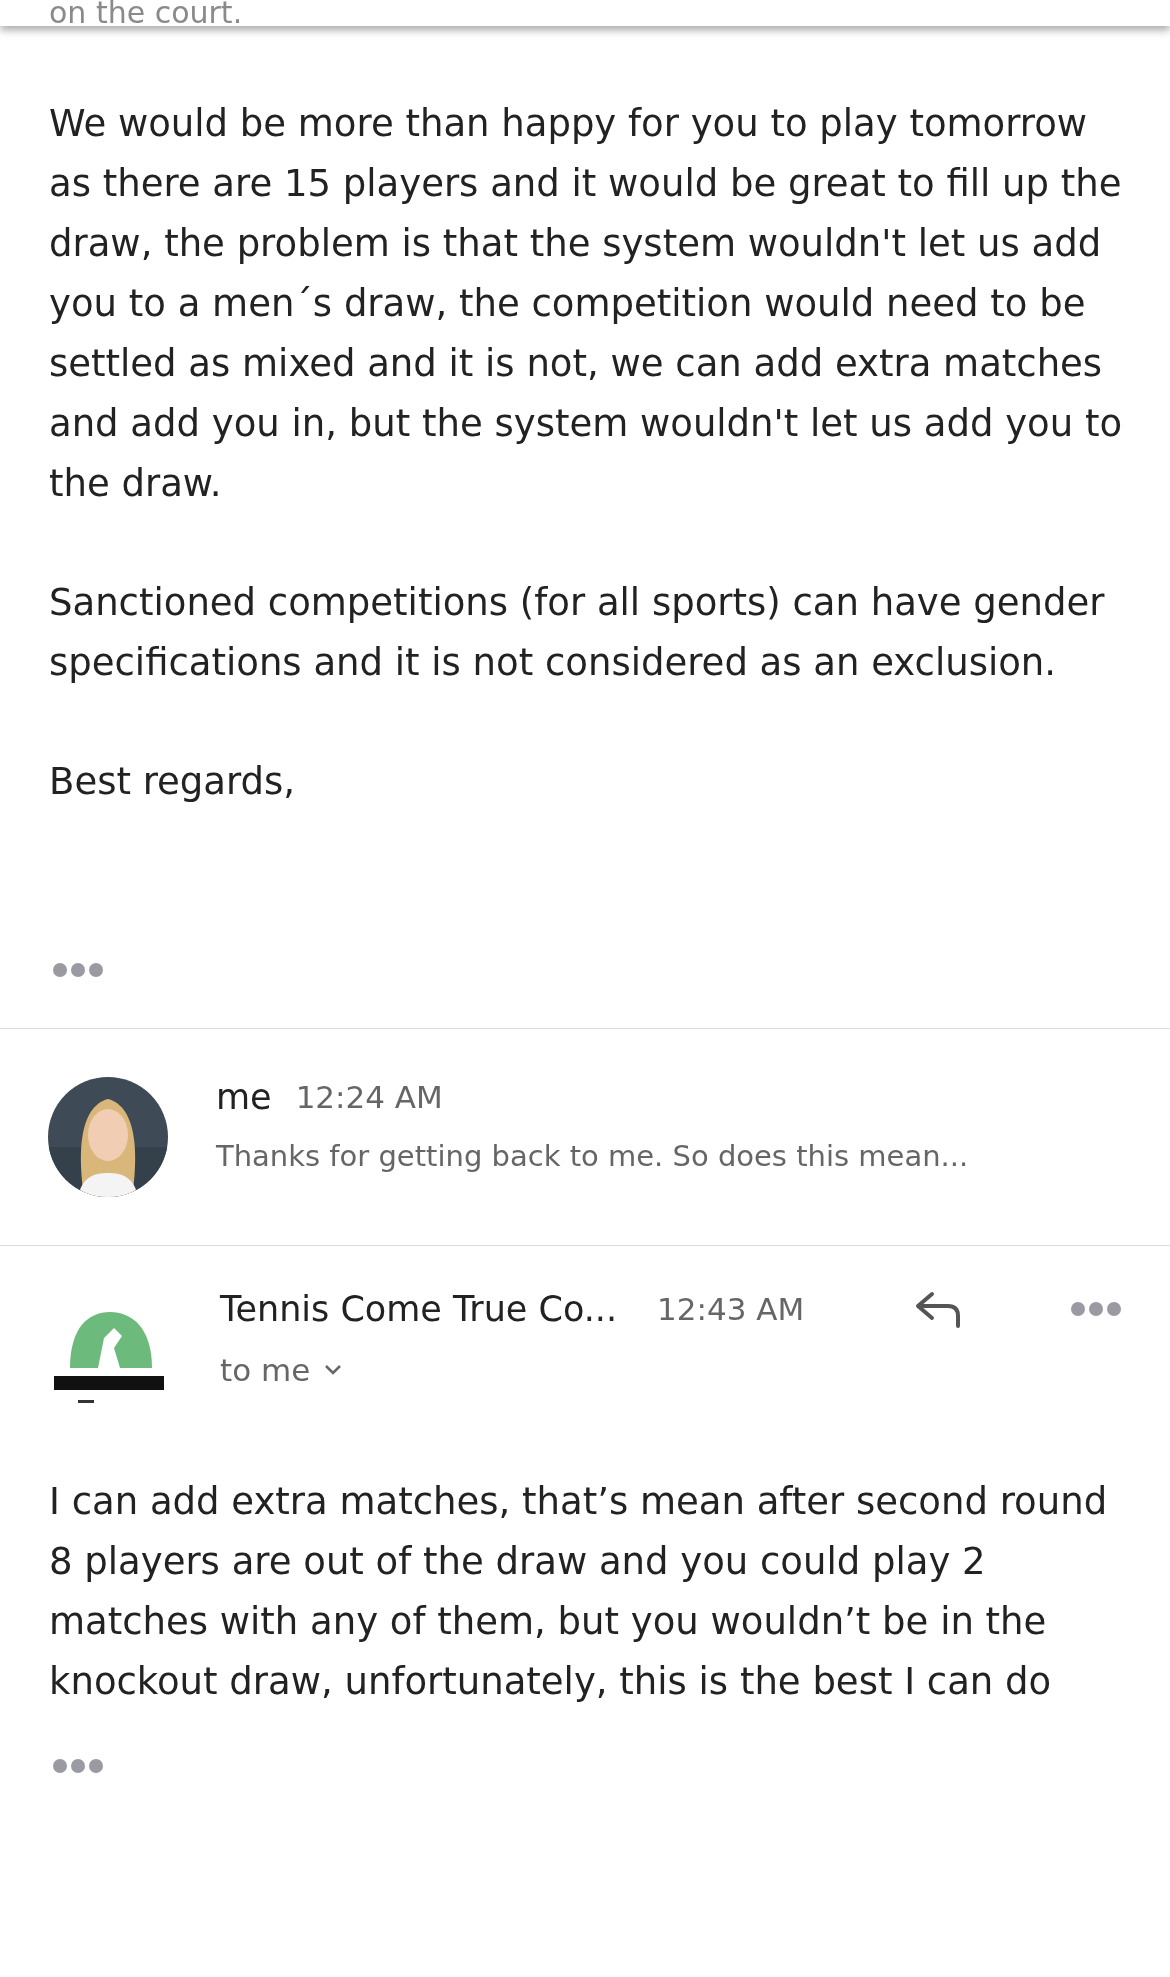 Image resolution: width=1170 pixels, height=1977 pixels. I want to click on message-text: on the court., so click(146, 13).